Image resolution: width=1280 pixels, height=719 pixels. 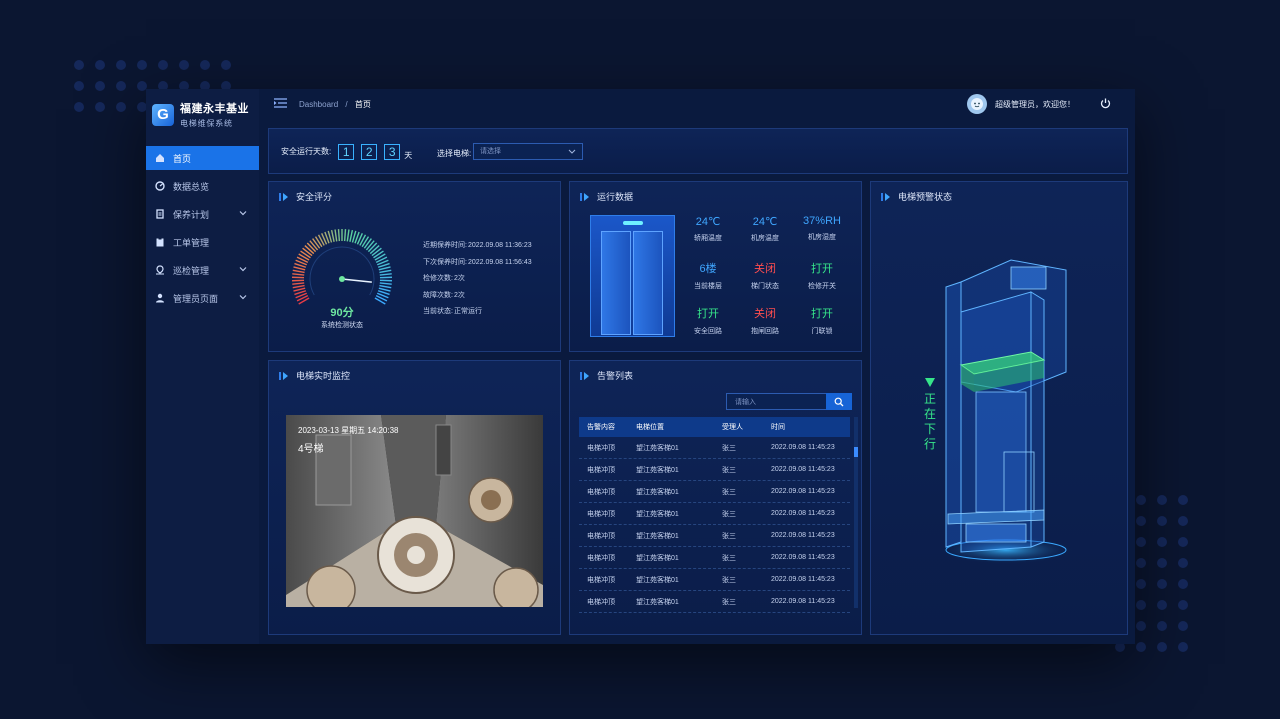 I want to click on brand: G 福建永丰基业 电梯维保系统, so click(x=200, y=114).